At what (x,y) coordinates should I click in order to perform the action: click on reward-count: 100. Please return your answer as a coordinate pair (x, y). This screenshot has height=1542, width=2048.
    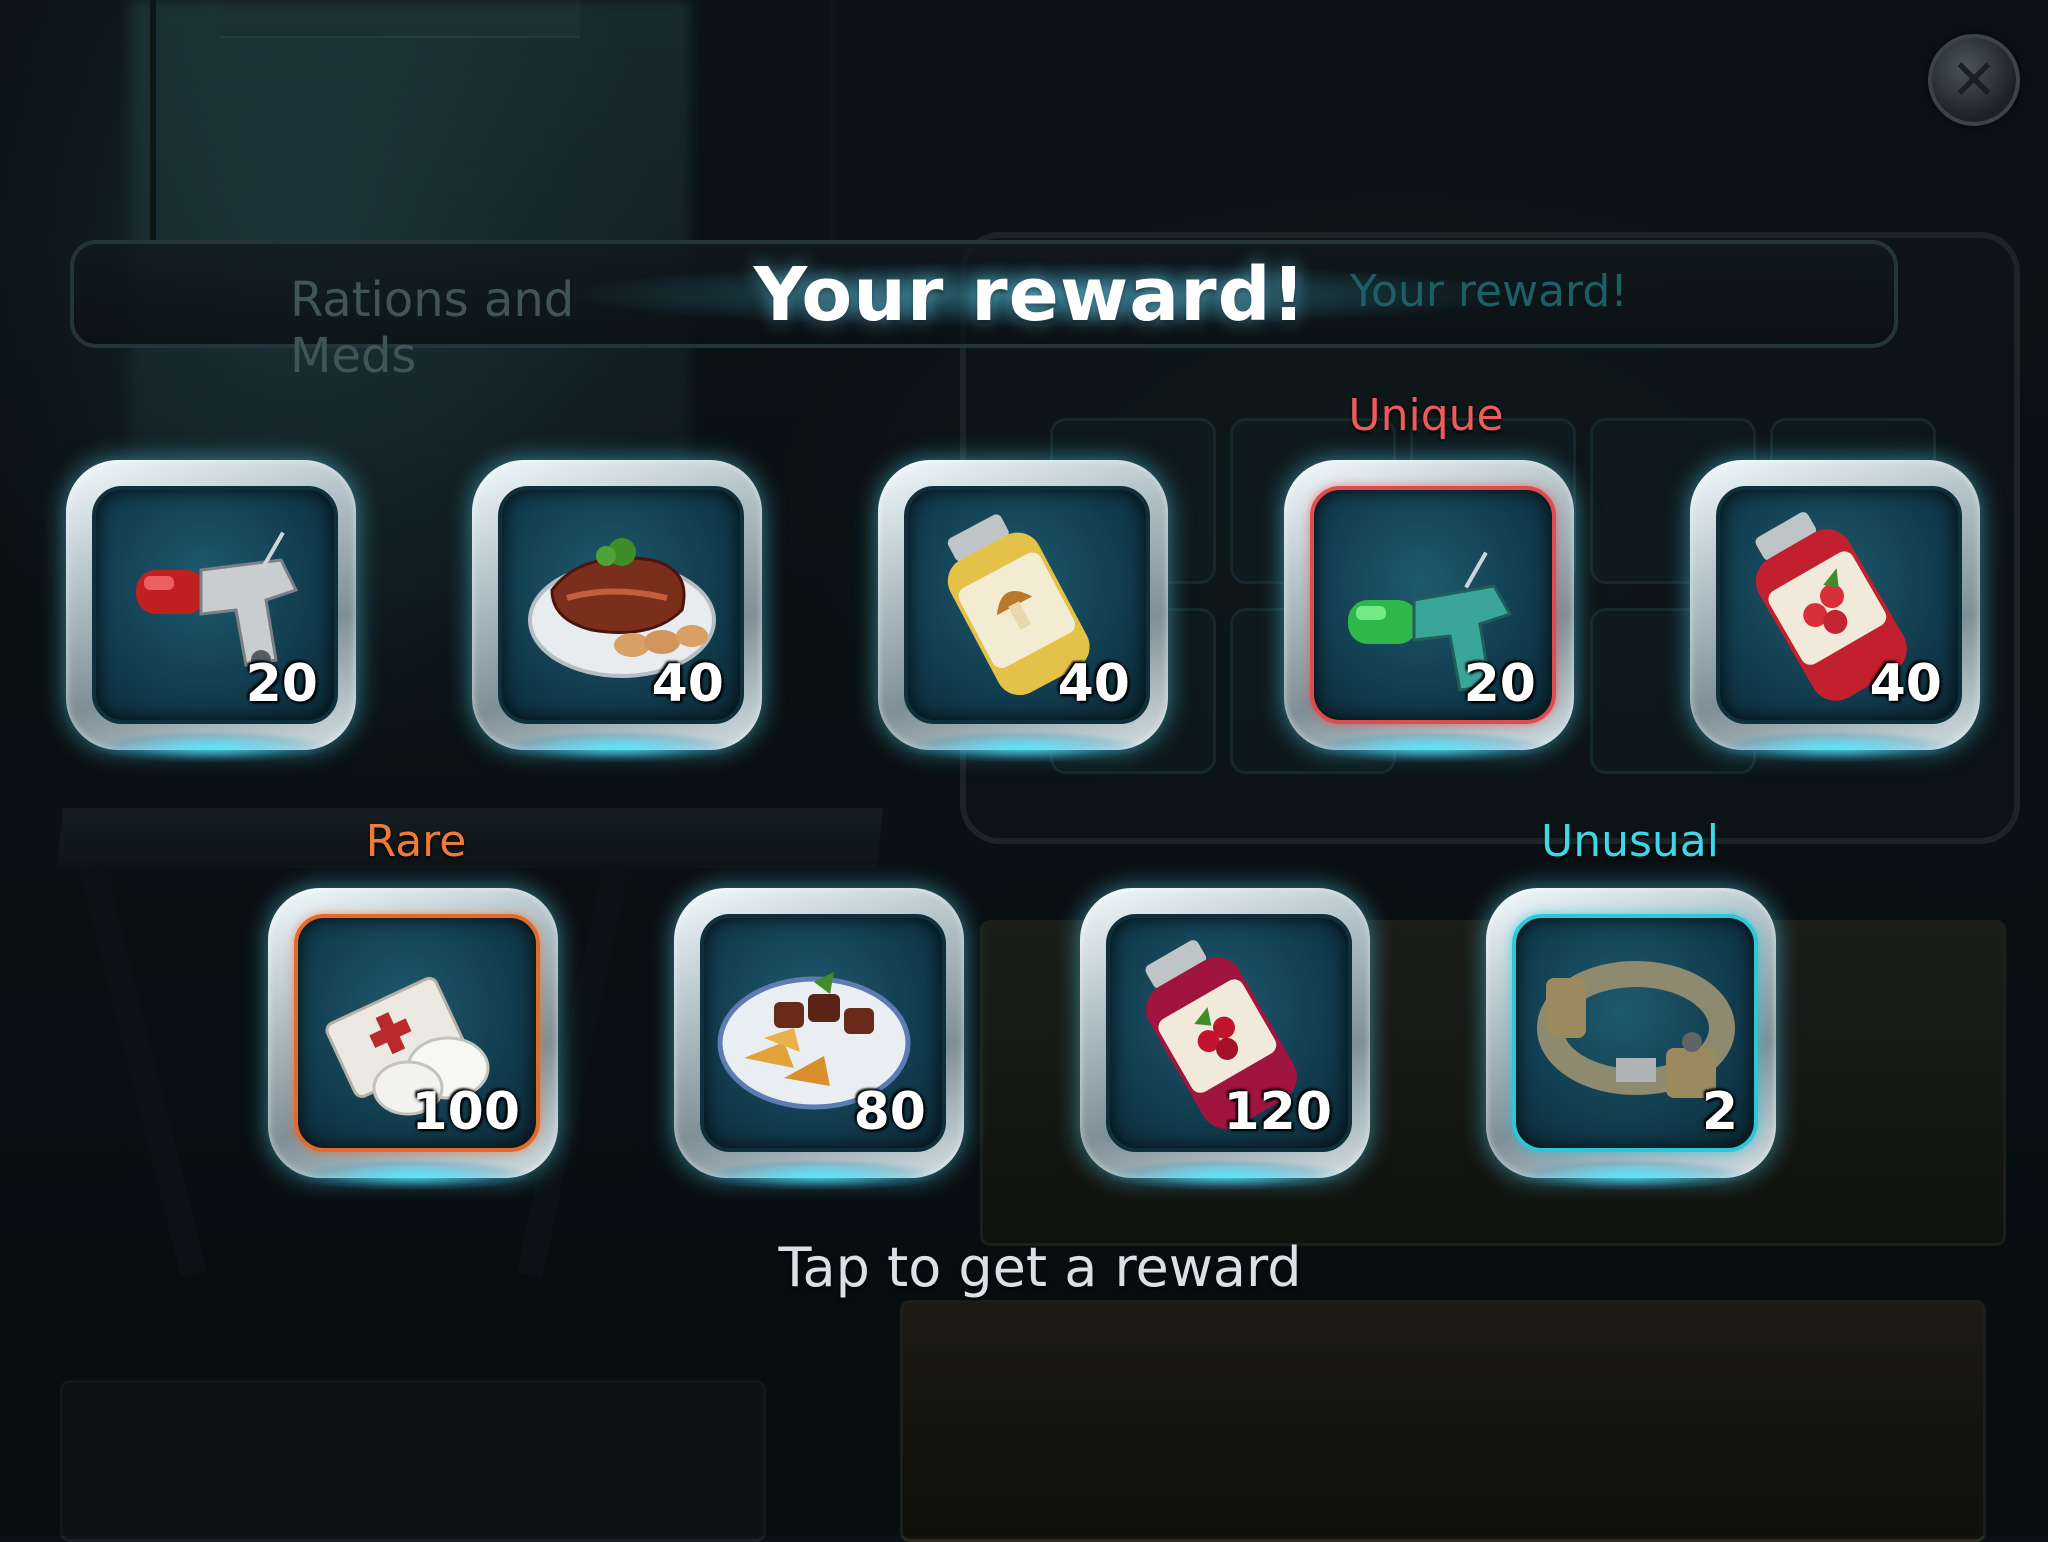
    Looking at the image, I should click on (465, 1112).